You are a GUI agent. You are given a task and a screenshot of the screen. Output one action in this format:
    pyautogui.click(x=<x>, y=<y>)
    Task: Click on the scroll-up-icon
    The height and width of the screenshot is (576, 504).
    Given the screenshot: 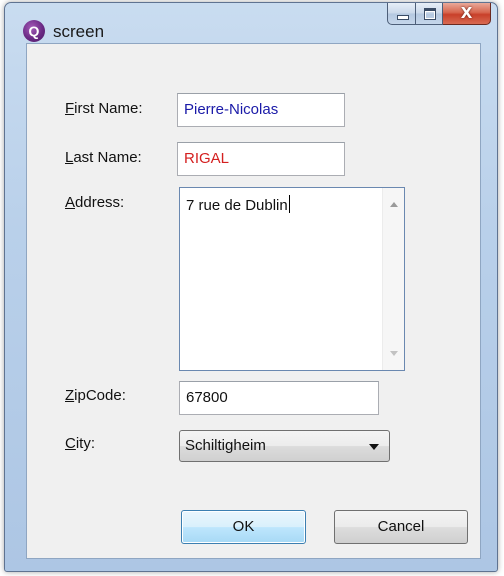 What is the action you would take?
    pyautogui.click(x=394, y=204)
    